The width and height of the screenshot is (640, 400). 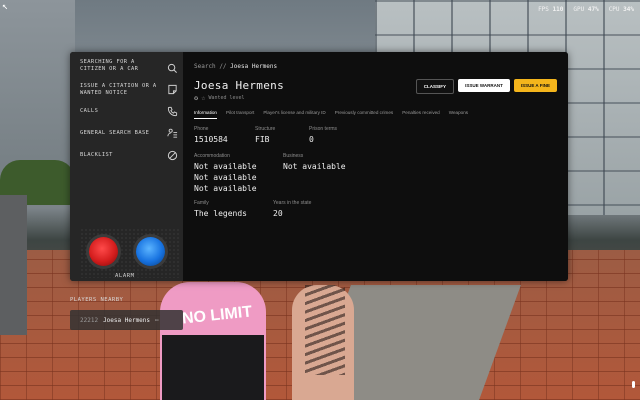 I want to click on family-value: The legends, so click(x=220, y=213).